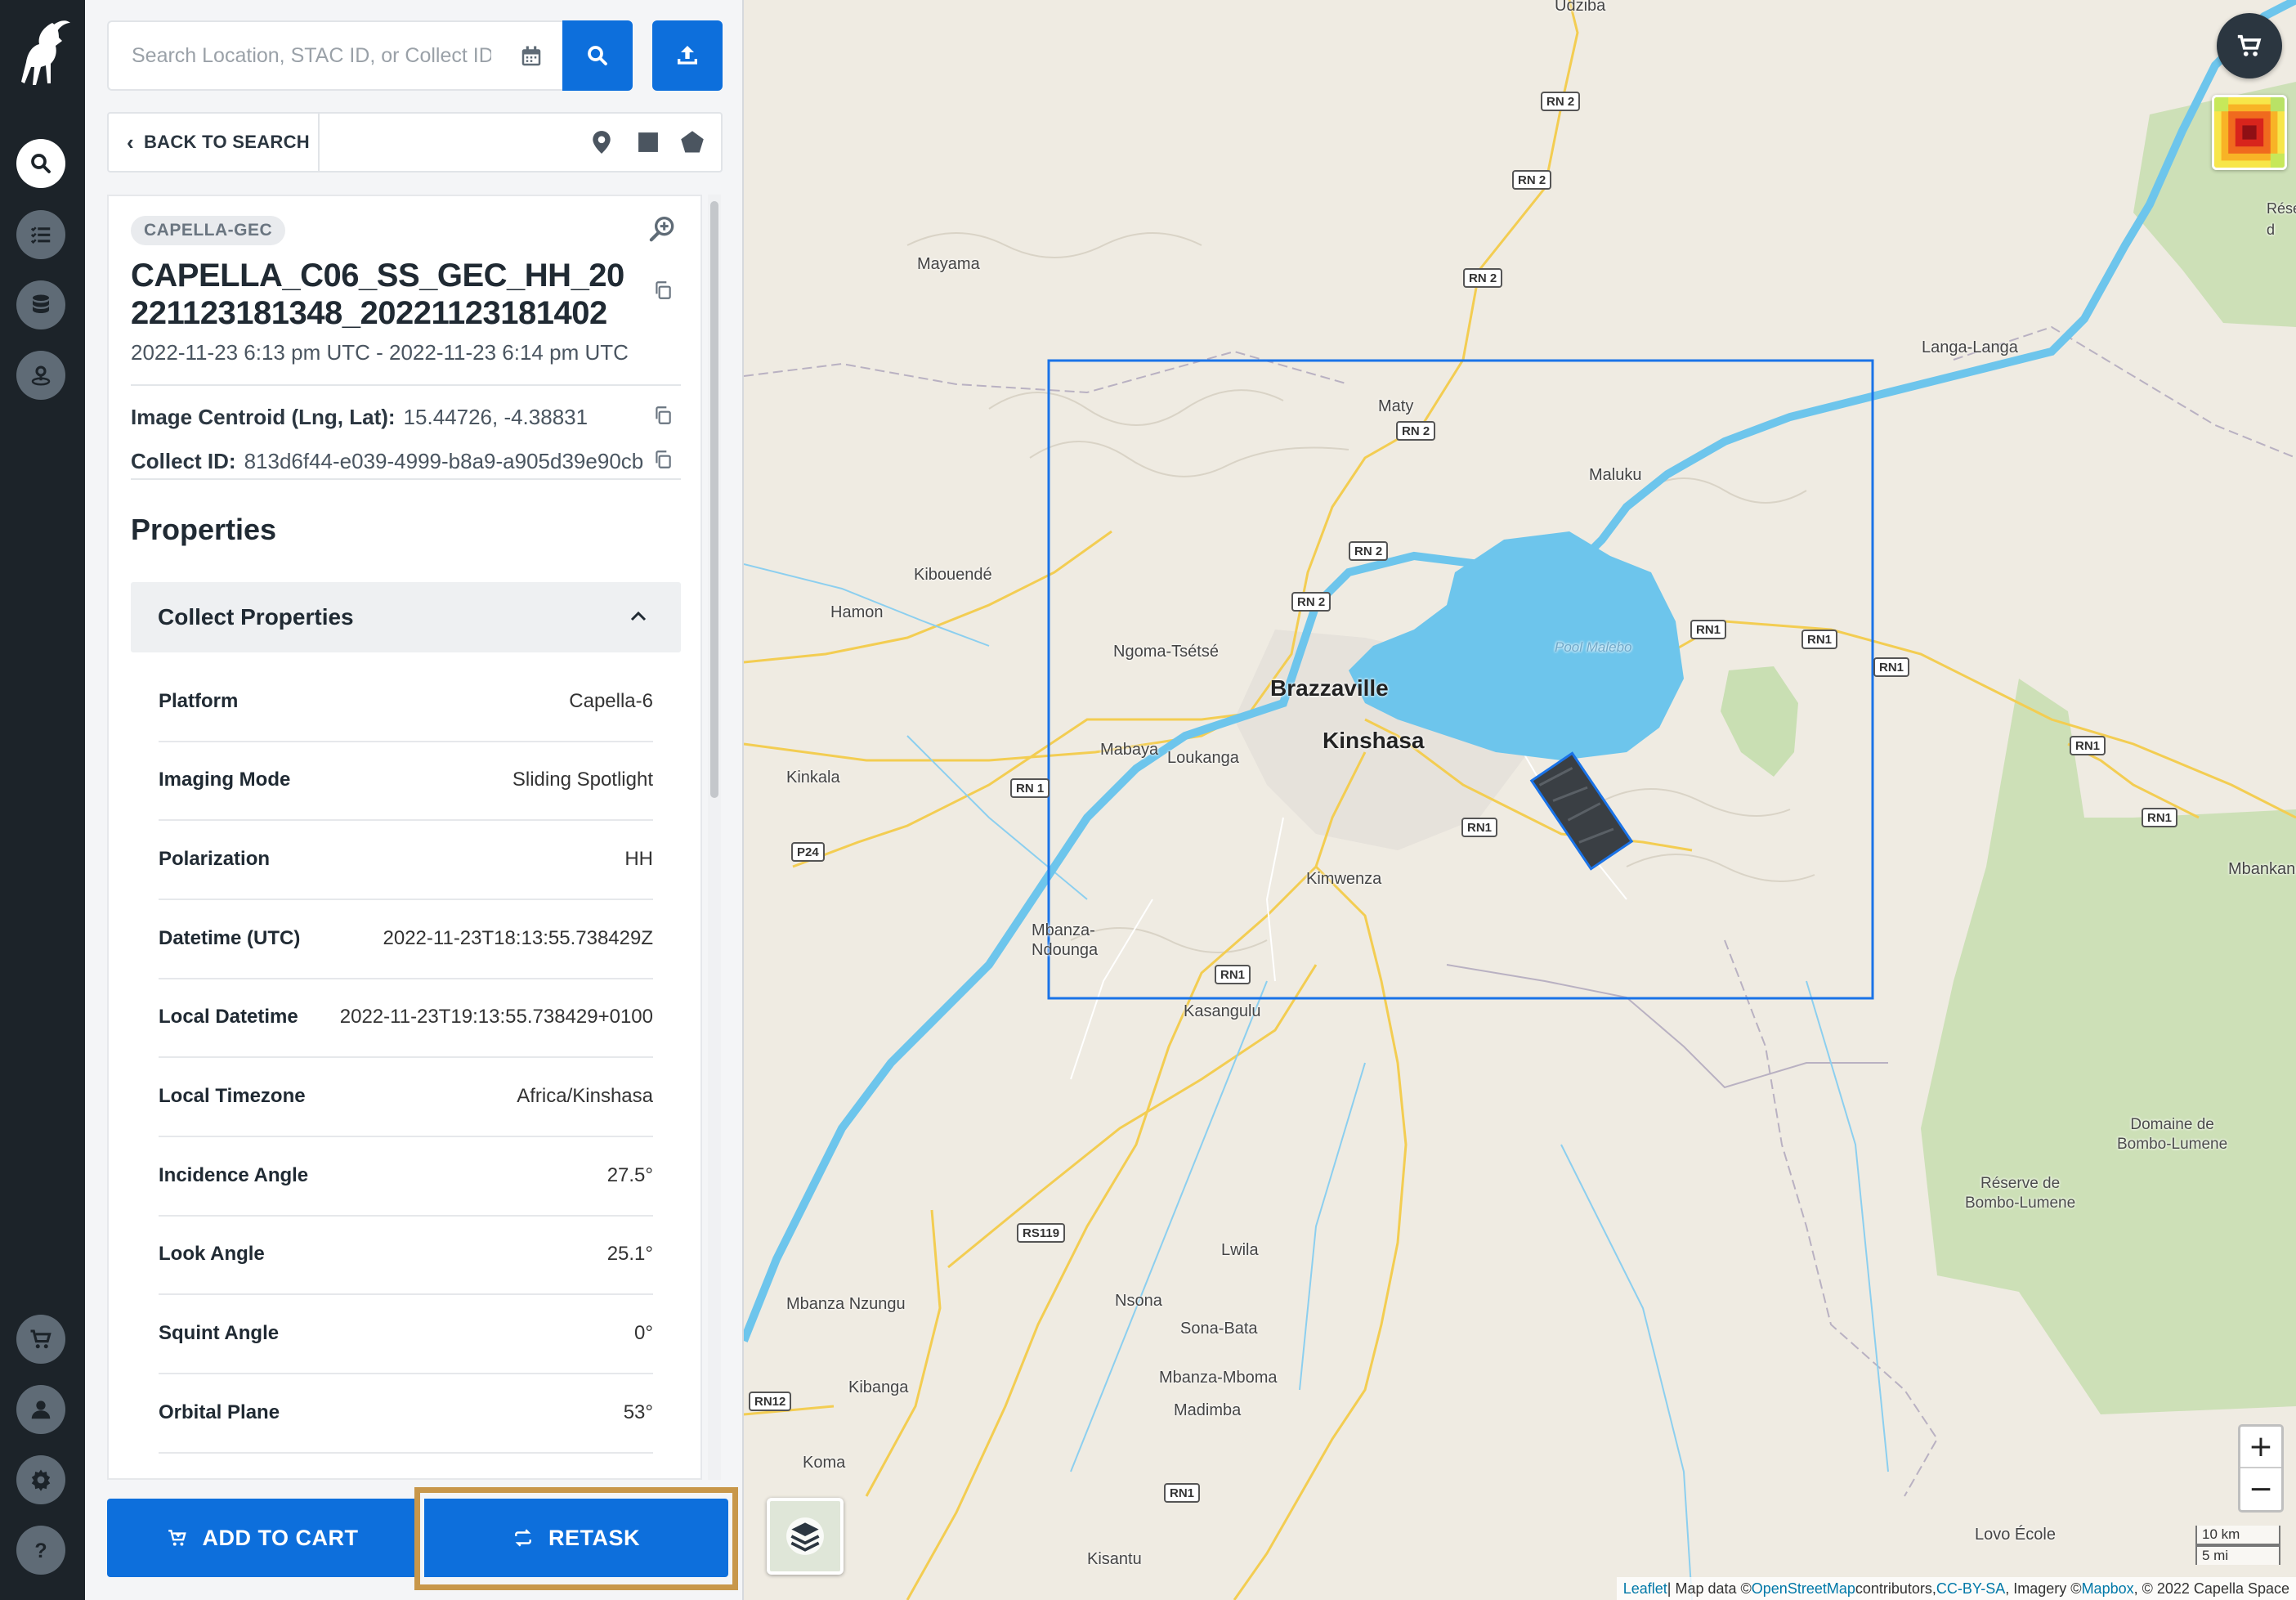 This screenshot has width=2296, height=1600. I want to click on leaflet-link: Leaflet, so click(1645, 1589).